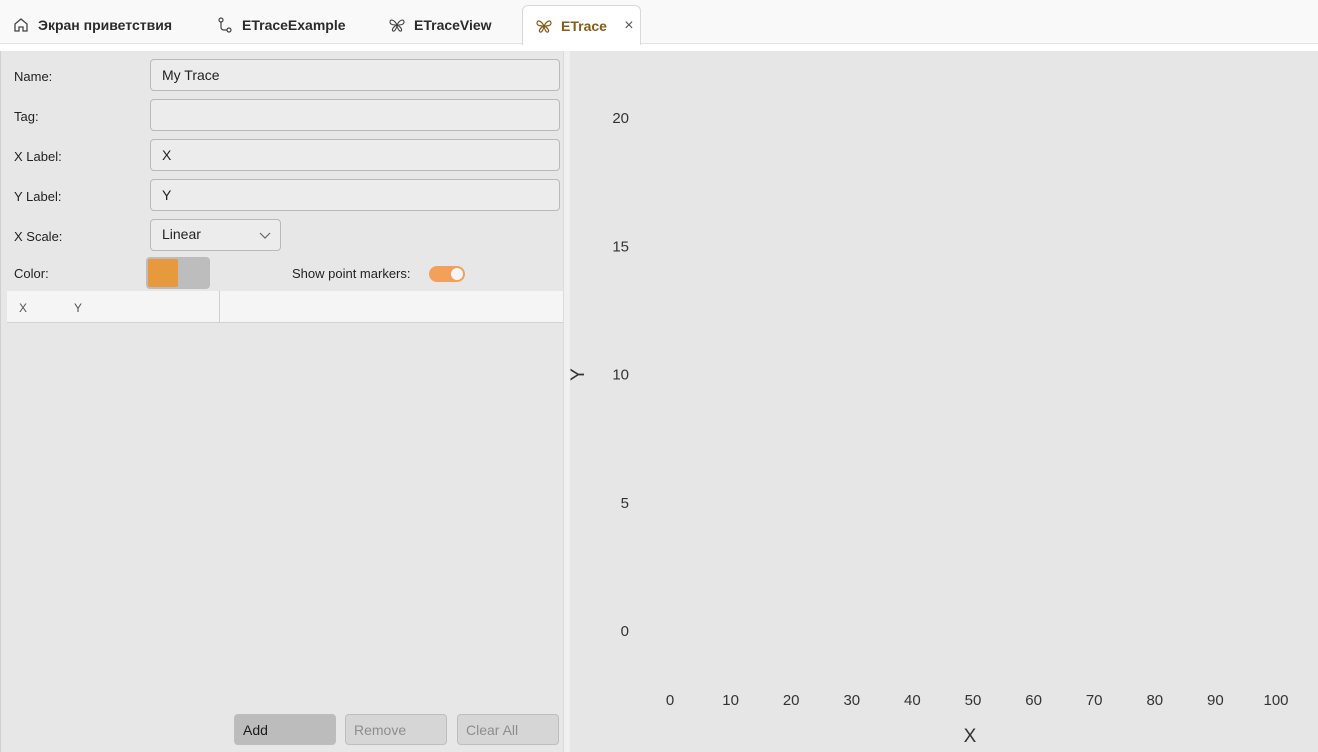 This screenshot has height=752, width=1318. I want to click on x-tick-label: 90, so click(1215, 700).